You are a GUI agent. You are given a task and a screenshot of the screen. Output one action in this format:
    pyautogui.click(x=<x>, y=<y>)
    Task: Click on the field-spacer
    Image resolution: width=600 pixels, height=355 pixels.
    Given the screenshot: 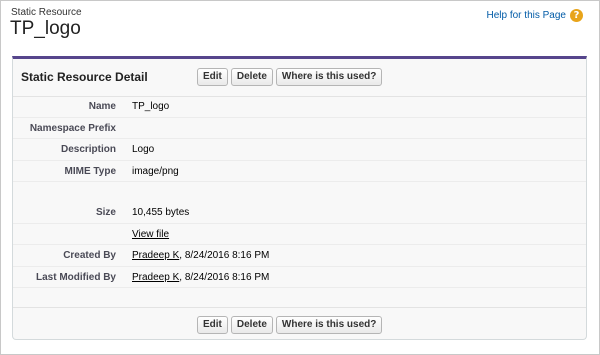 What is the action you would take?
    pyautogui.click(x=299, y=192)
    